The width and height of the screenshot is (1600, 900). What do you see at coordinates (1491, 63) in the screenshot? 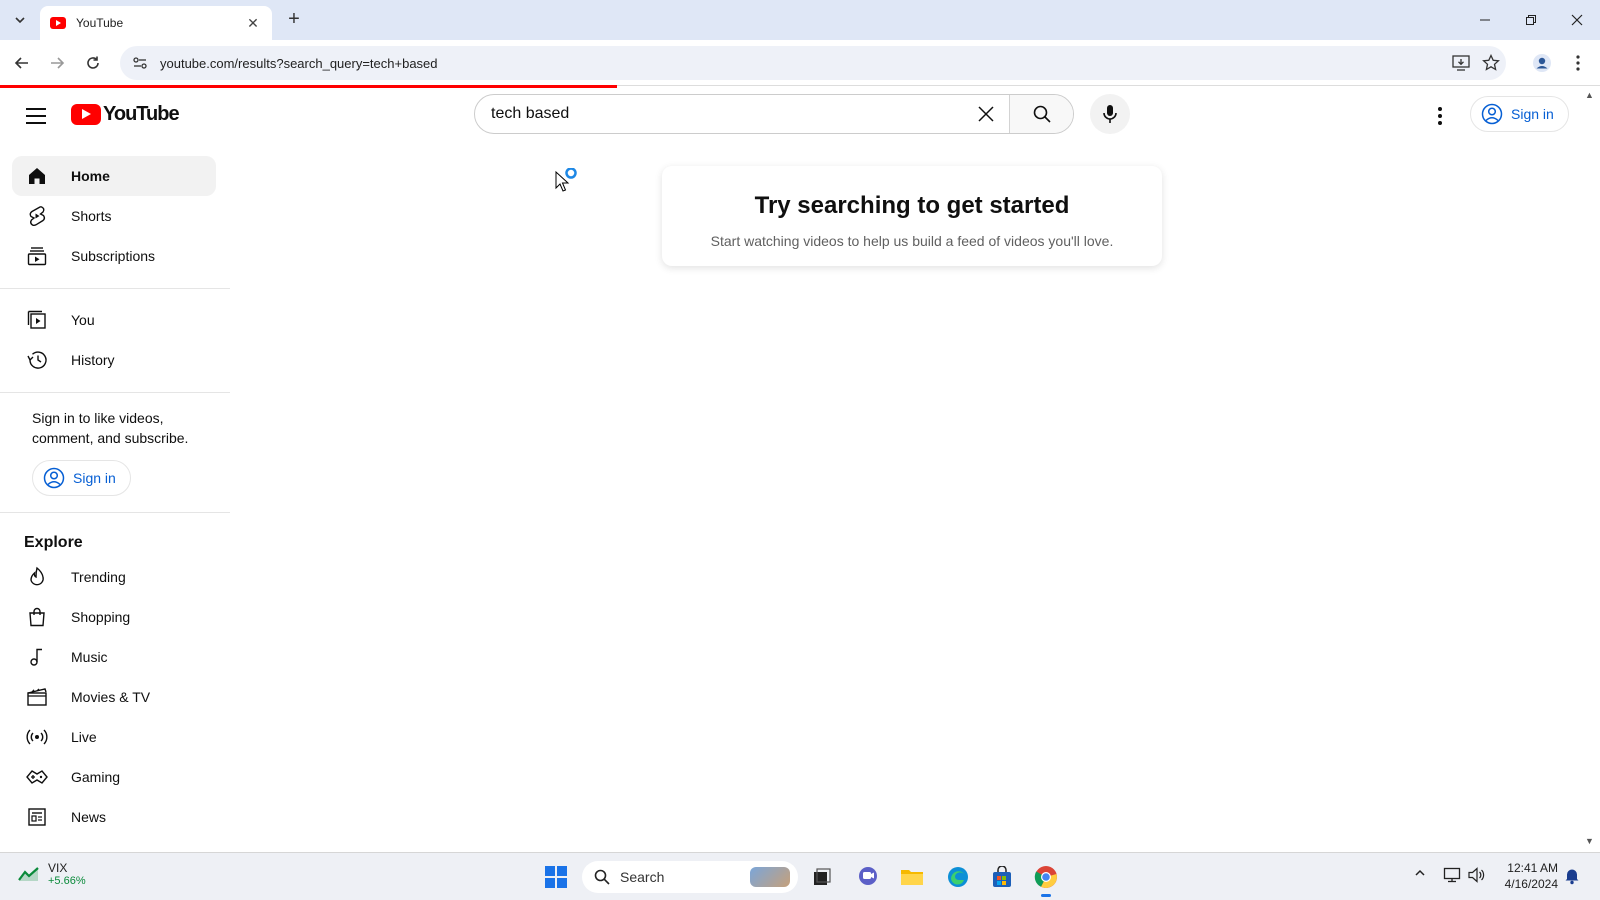
I see `bookmark-star-icon` at bounding box center [1491, 63].